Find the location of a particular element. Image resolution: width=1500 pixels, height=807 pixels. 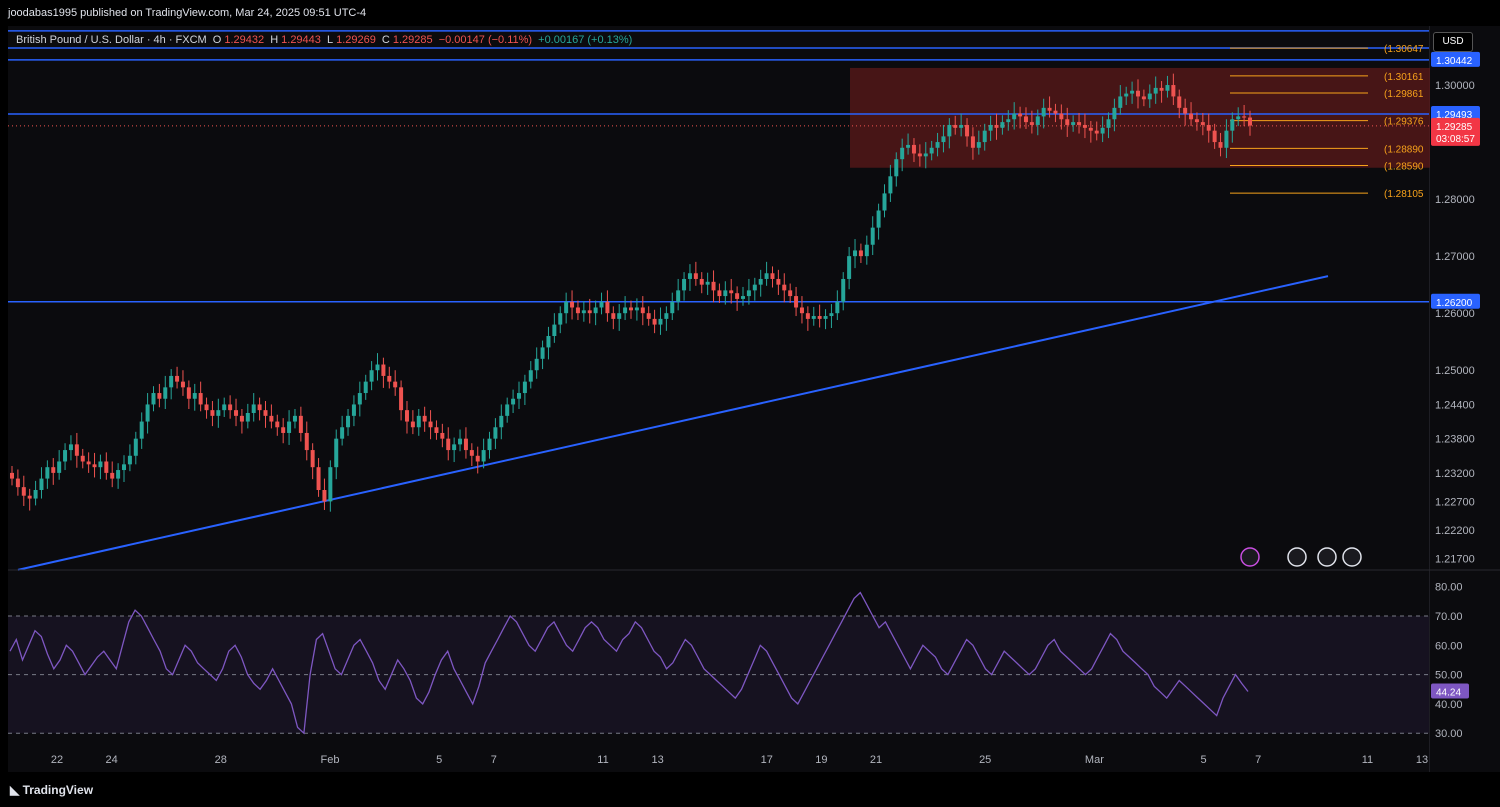

rsi-tick-label: 30.00 is located at coordinates (1449, 734).